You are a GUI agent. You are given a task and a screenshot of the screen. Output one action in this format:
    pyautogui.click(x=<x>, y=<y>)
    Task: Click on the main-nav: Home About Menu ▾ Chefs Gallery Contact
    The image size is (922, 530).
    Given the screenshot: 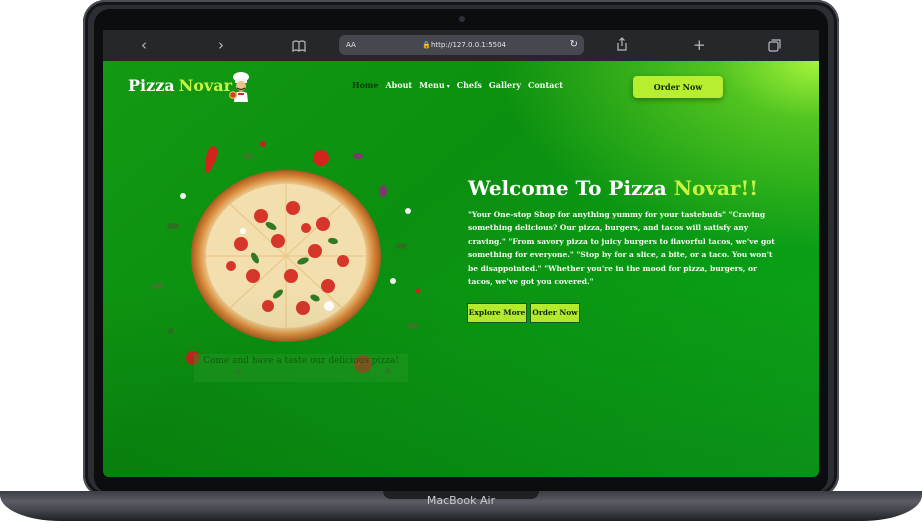 What is the action you would take?
    pyautogui.click(x=461, y=85)
    